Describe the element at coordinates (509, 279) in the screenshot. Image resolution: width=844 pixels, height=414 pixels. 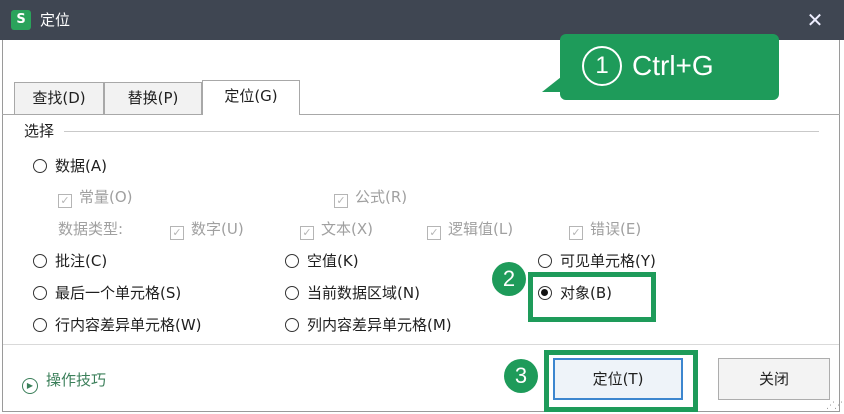
I see `step2-badge: 2` at that location.